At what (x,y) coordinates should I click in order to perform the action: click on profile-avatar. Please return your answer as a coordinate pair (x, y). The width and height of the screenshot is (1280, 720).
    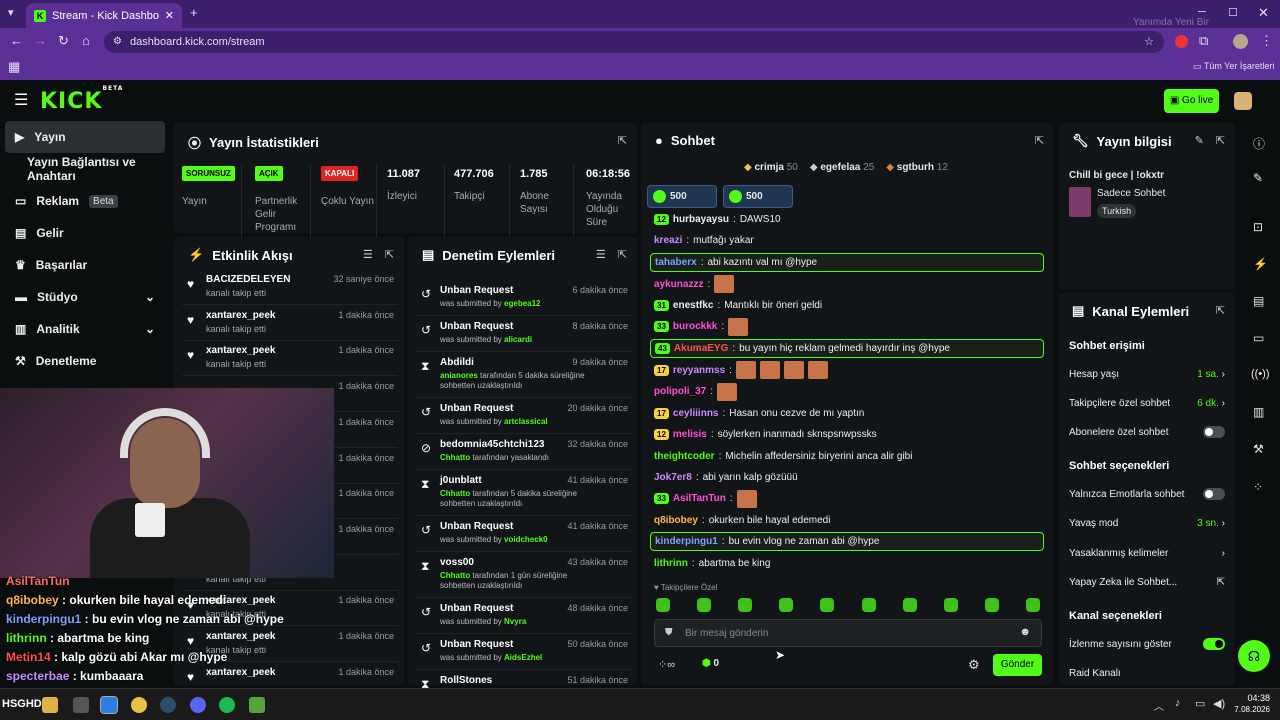
    Looking at the image, I should click on (1240, 41).